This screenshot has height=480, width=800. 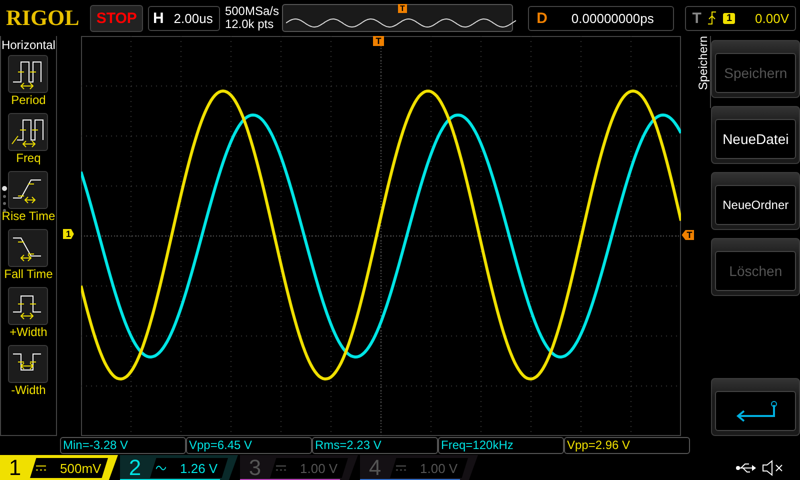 What do you see at coordinates (729, 18) in the screenshot?
I see `trigger-channel-badge: 1` at bounding box center [729, 18].